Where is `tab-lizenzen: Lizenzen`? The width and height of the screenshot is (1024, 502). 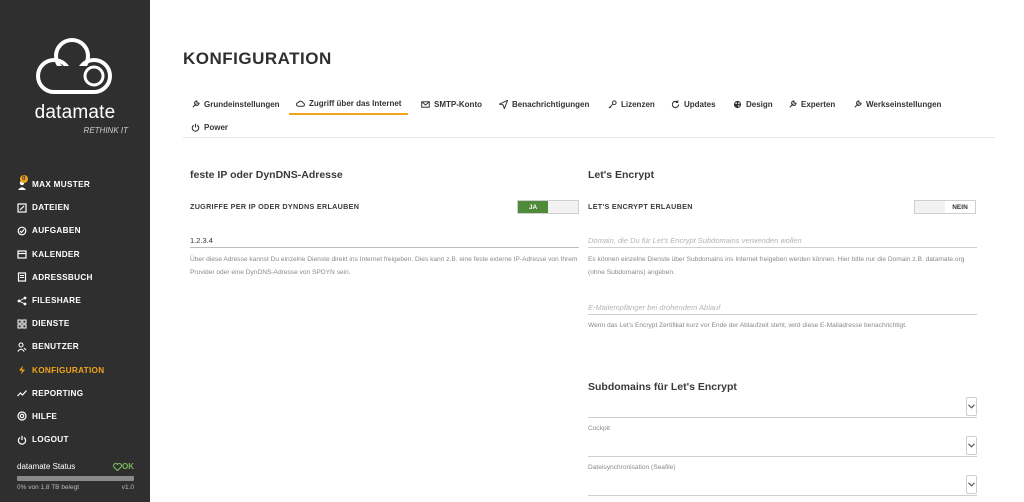 tab-lizenzen: Lizenzen is located at coordinates (631, 104).